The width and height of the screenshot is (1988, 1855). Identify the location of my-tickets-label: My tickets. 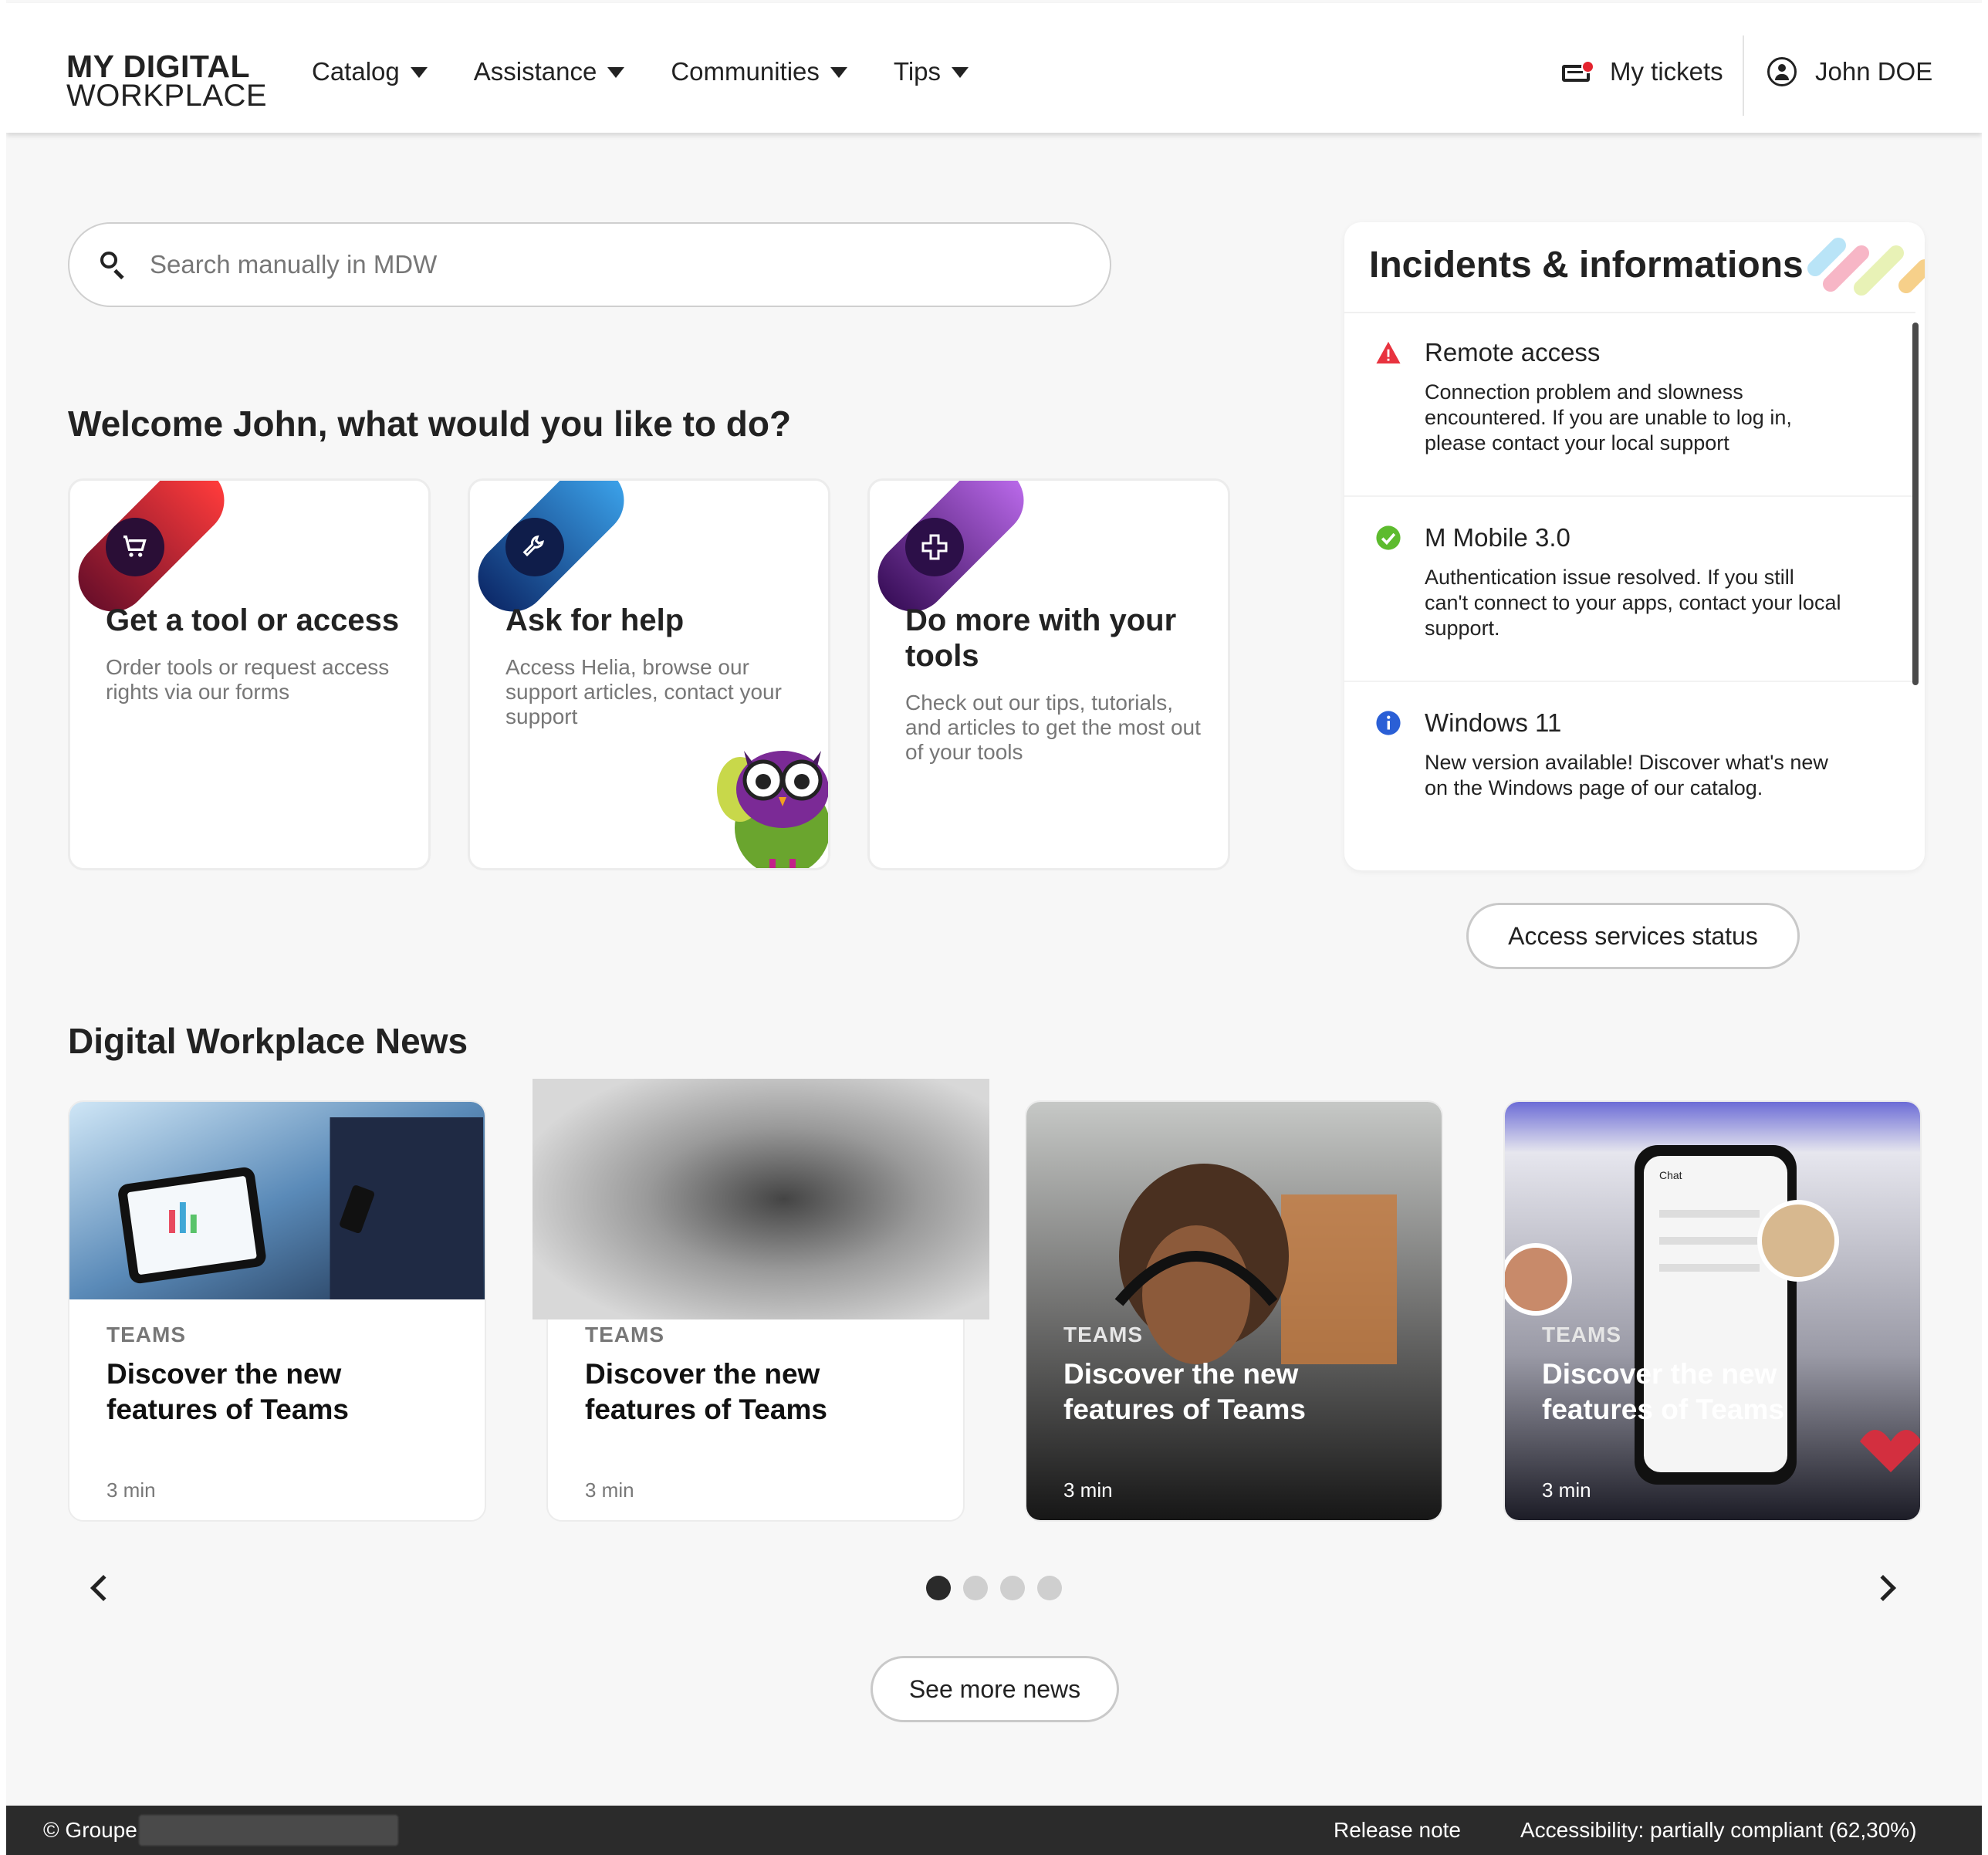
(1666, 71).